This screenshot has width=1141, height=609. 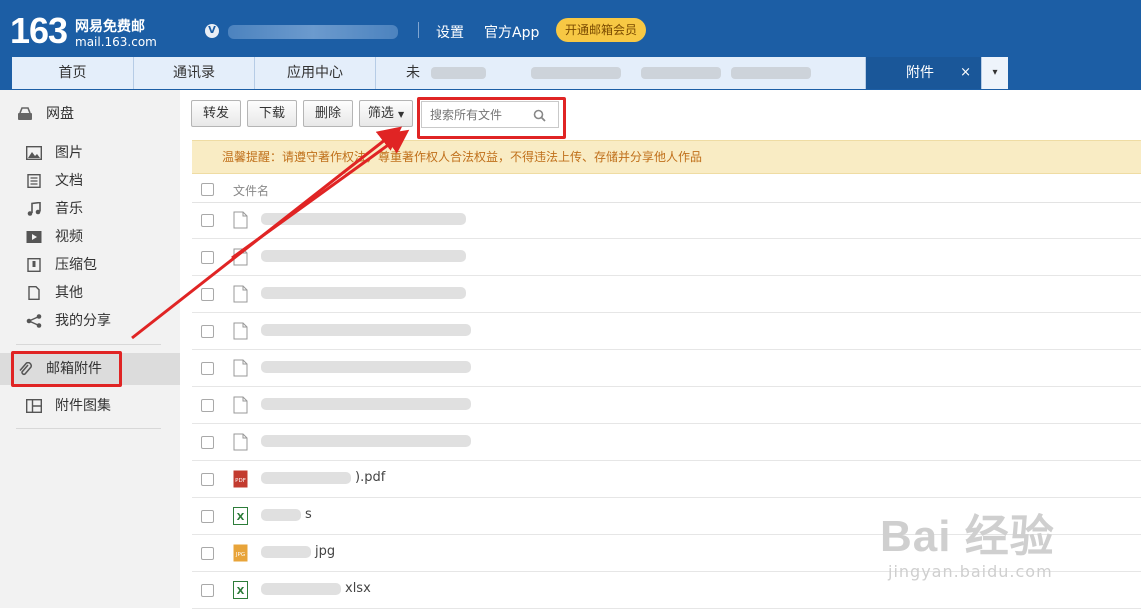 I want to click on album-icon, so click(x=34, y=406).